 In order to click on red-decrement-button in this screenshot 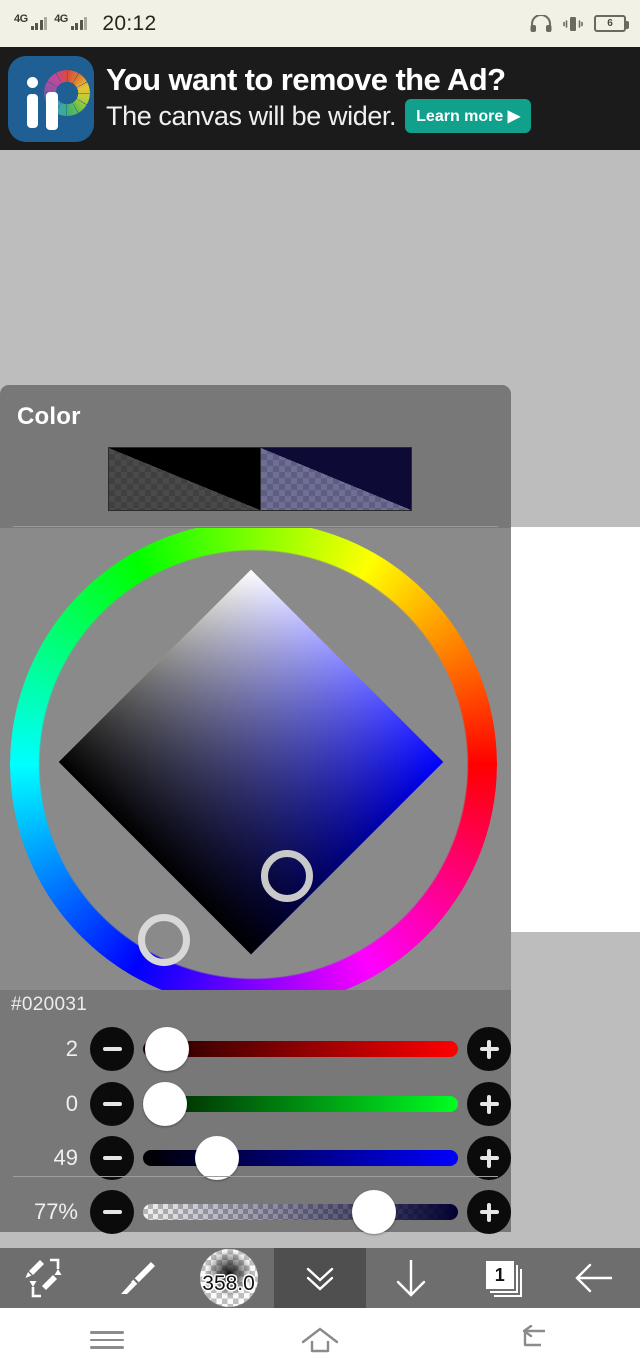, I will do `click(112, 1049)`.